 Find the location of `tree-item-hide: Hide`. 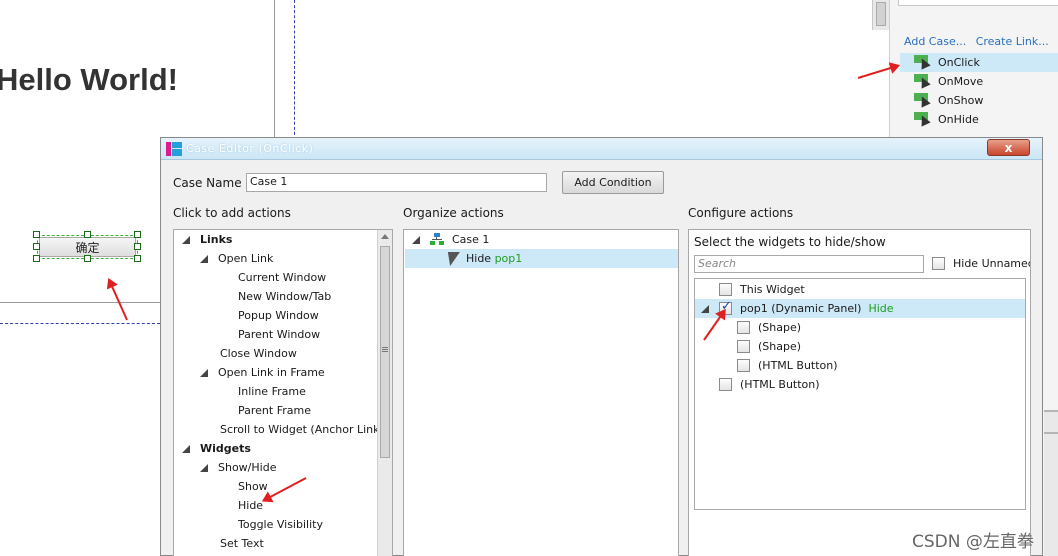

tree-item-hide: Hide is located at coordinates (218, 505).